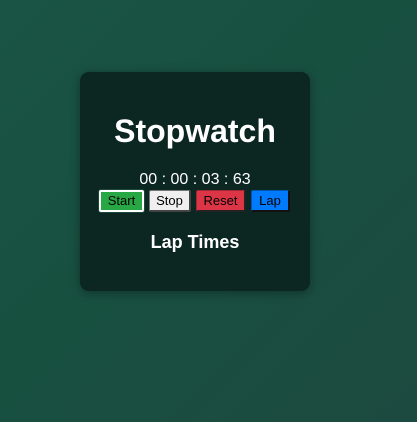  Describe the element at coordinates (241, 179) in the screenshot. I see `centiseconds-value: 63` at that location.